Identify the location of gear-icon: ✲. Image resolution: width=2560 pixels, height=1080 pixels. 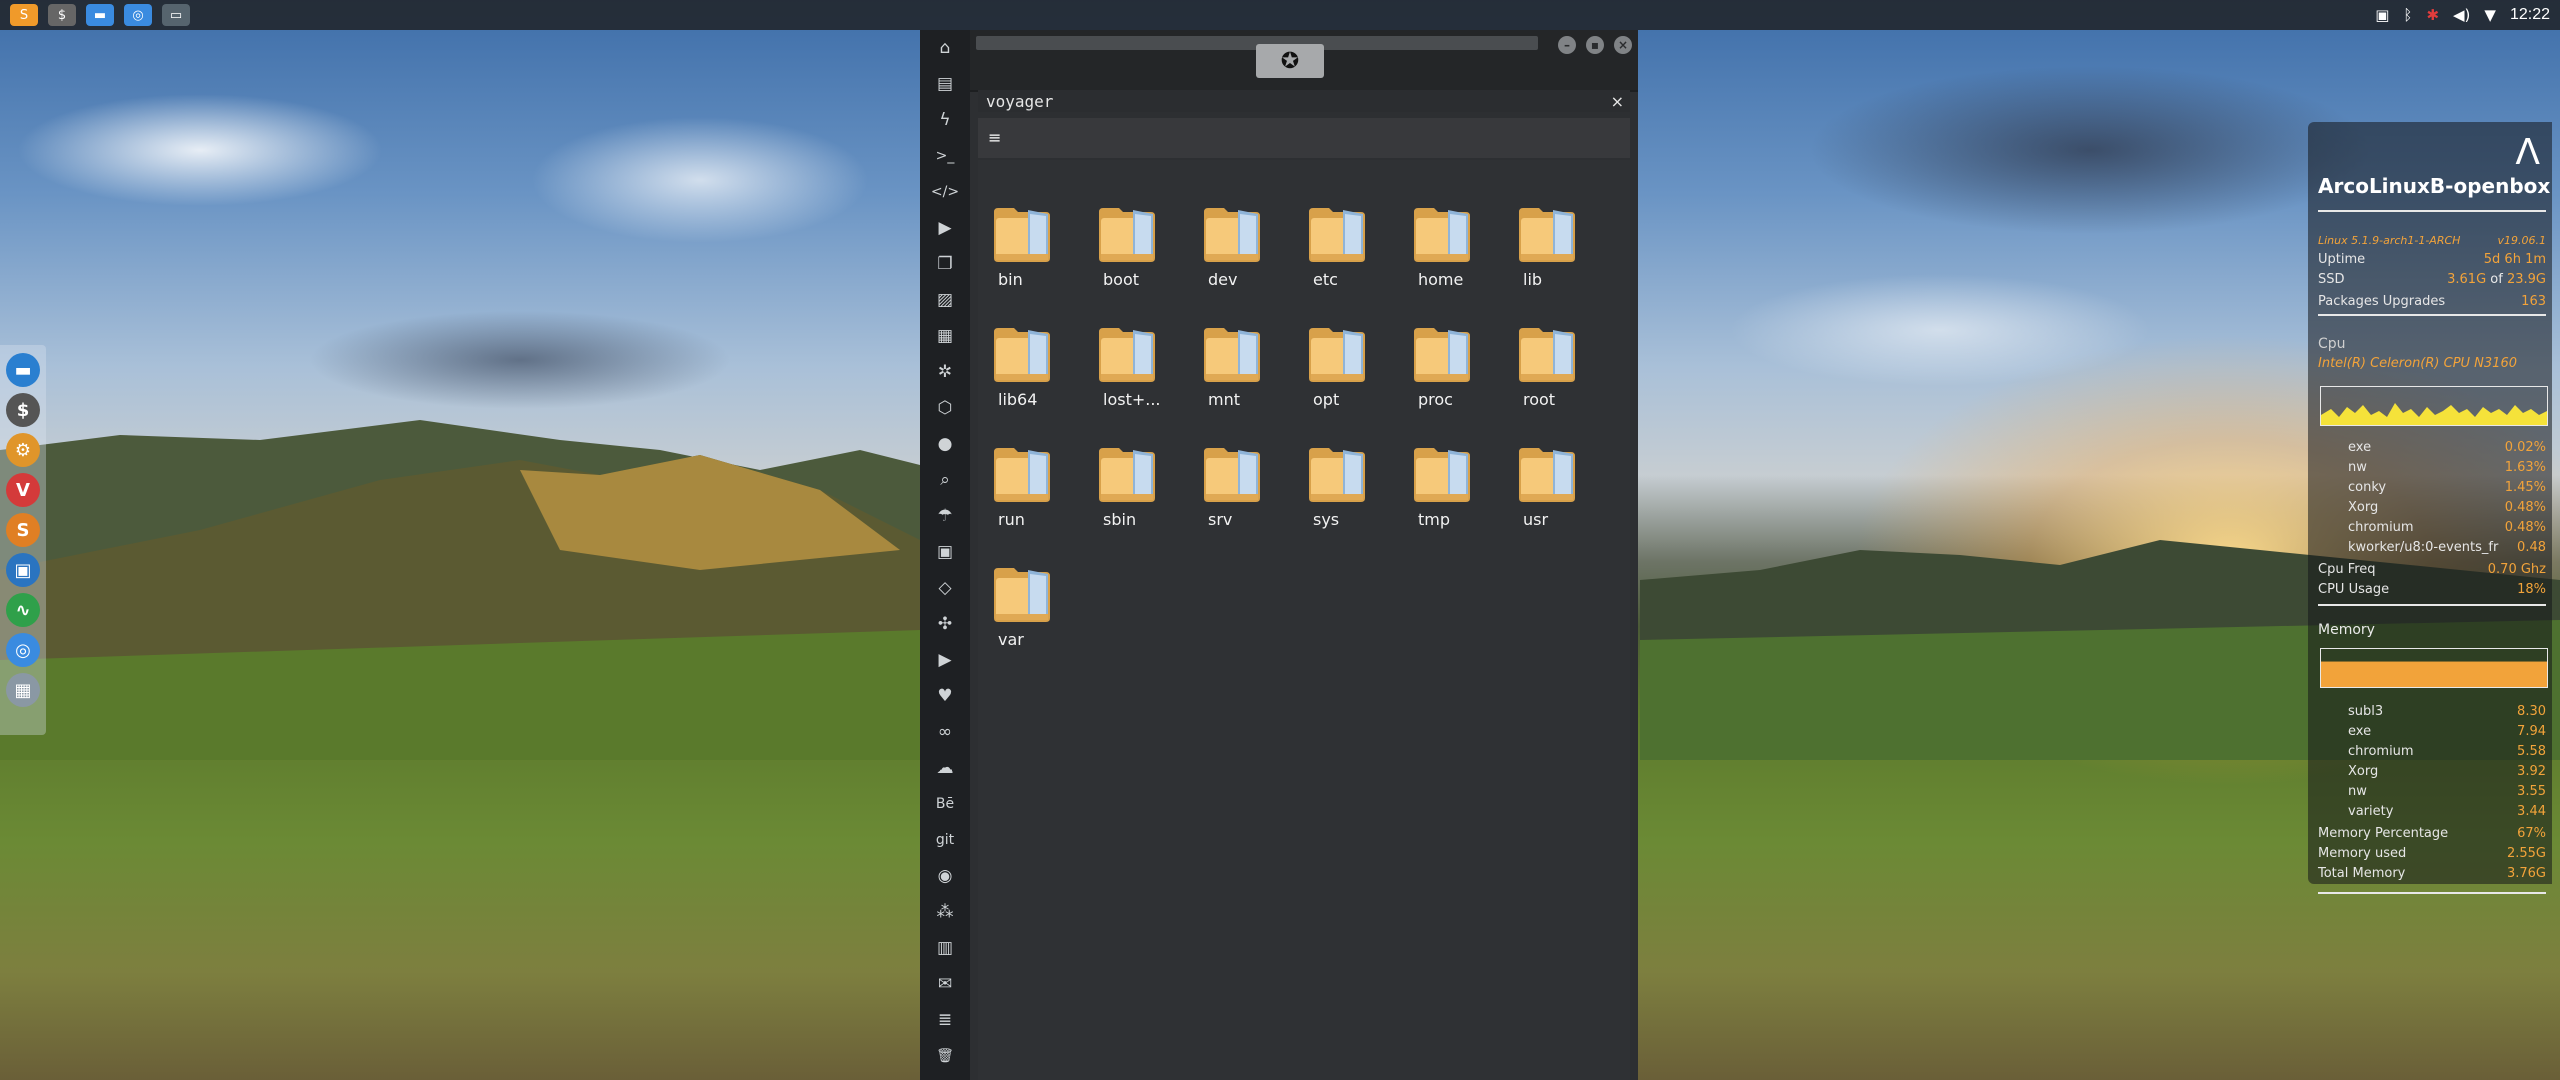
(945, 372).